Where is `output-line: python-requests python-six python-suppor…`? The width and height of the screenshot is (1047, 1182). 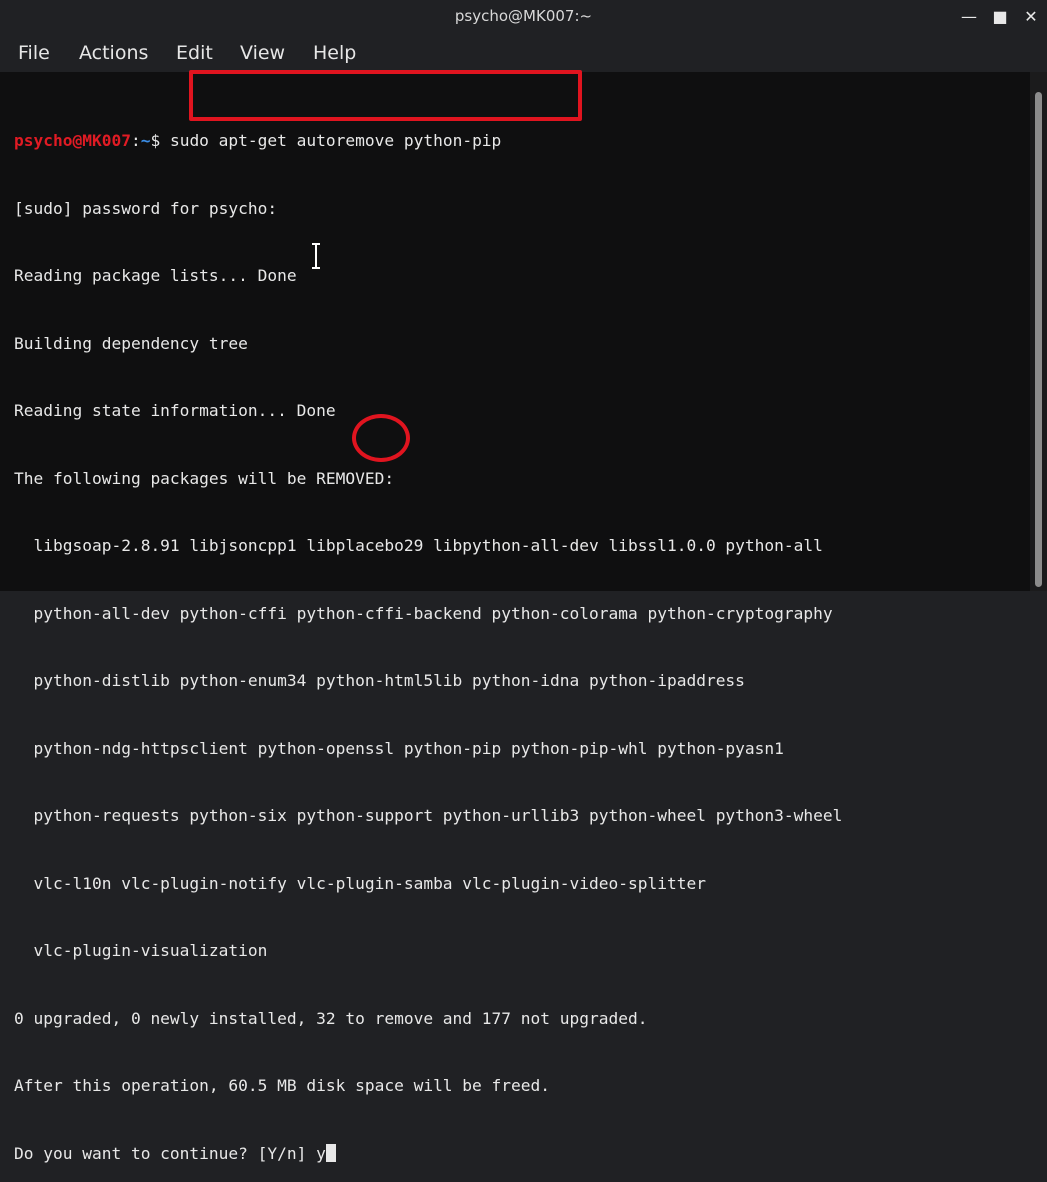 output-line: python-requests python-six python-suppor… is located at coordinates (428, 815).